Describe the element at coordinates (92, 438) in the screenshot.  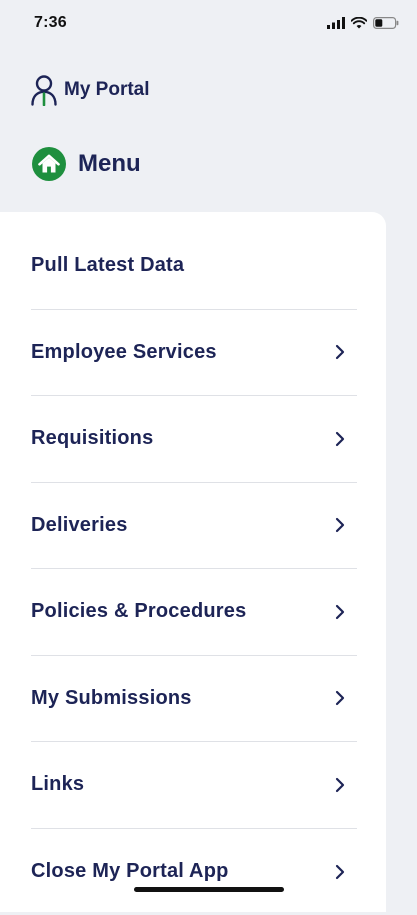
I see `menu-item-label: Requisitions` at that location.